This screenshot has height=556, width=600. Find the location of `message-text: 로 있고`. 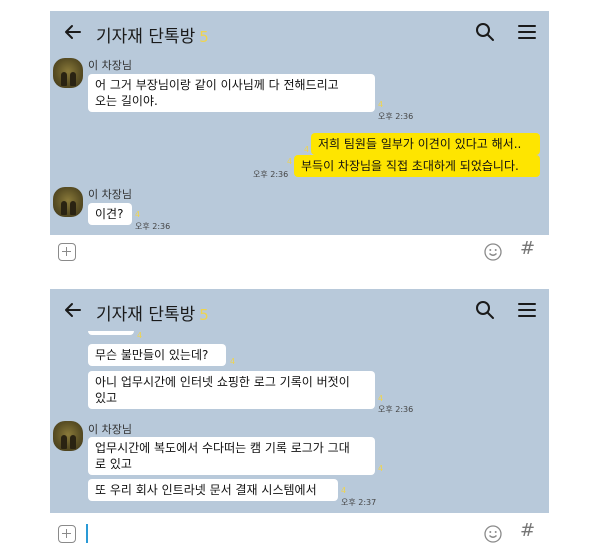

message-text: 로 있고 is located at coordinates (113, 464).